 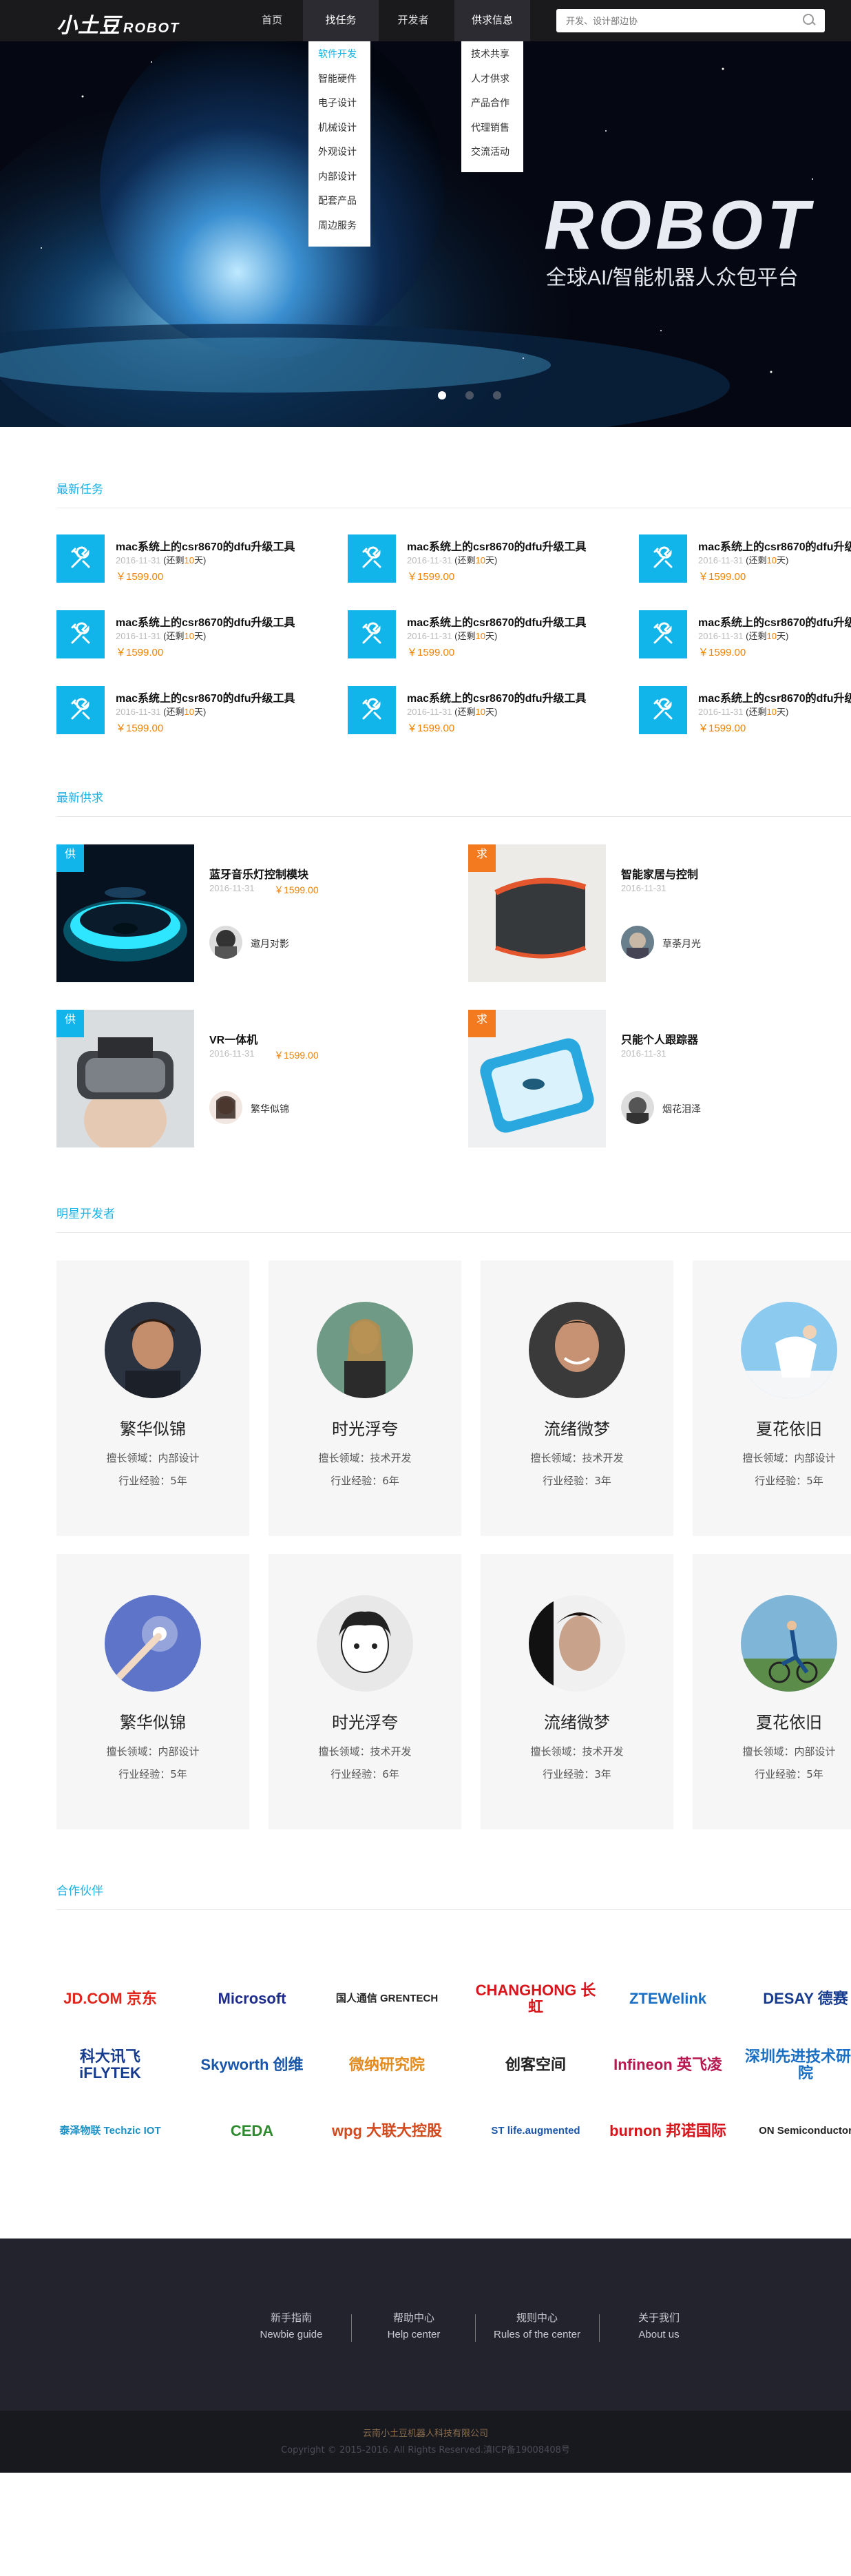 What do you see at coordinates (797, 2131) in the screenshot?
I see `partner-logo: ON Semiconductor` at bounding box center [797, 2131].